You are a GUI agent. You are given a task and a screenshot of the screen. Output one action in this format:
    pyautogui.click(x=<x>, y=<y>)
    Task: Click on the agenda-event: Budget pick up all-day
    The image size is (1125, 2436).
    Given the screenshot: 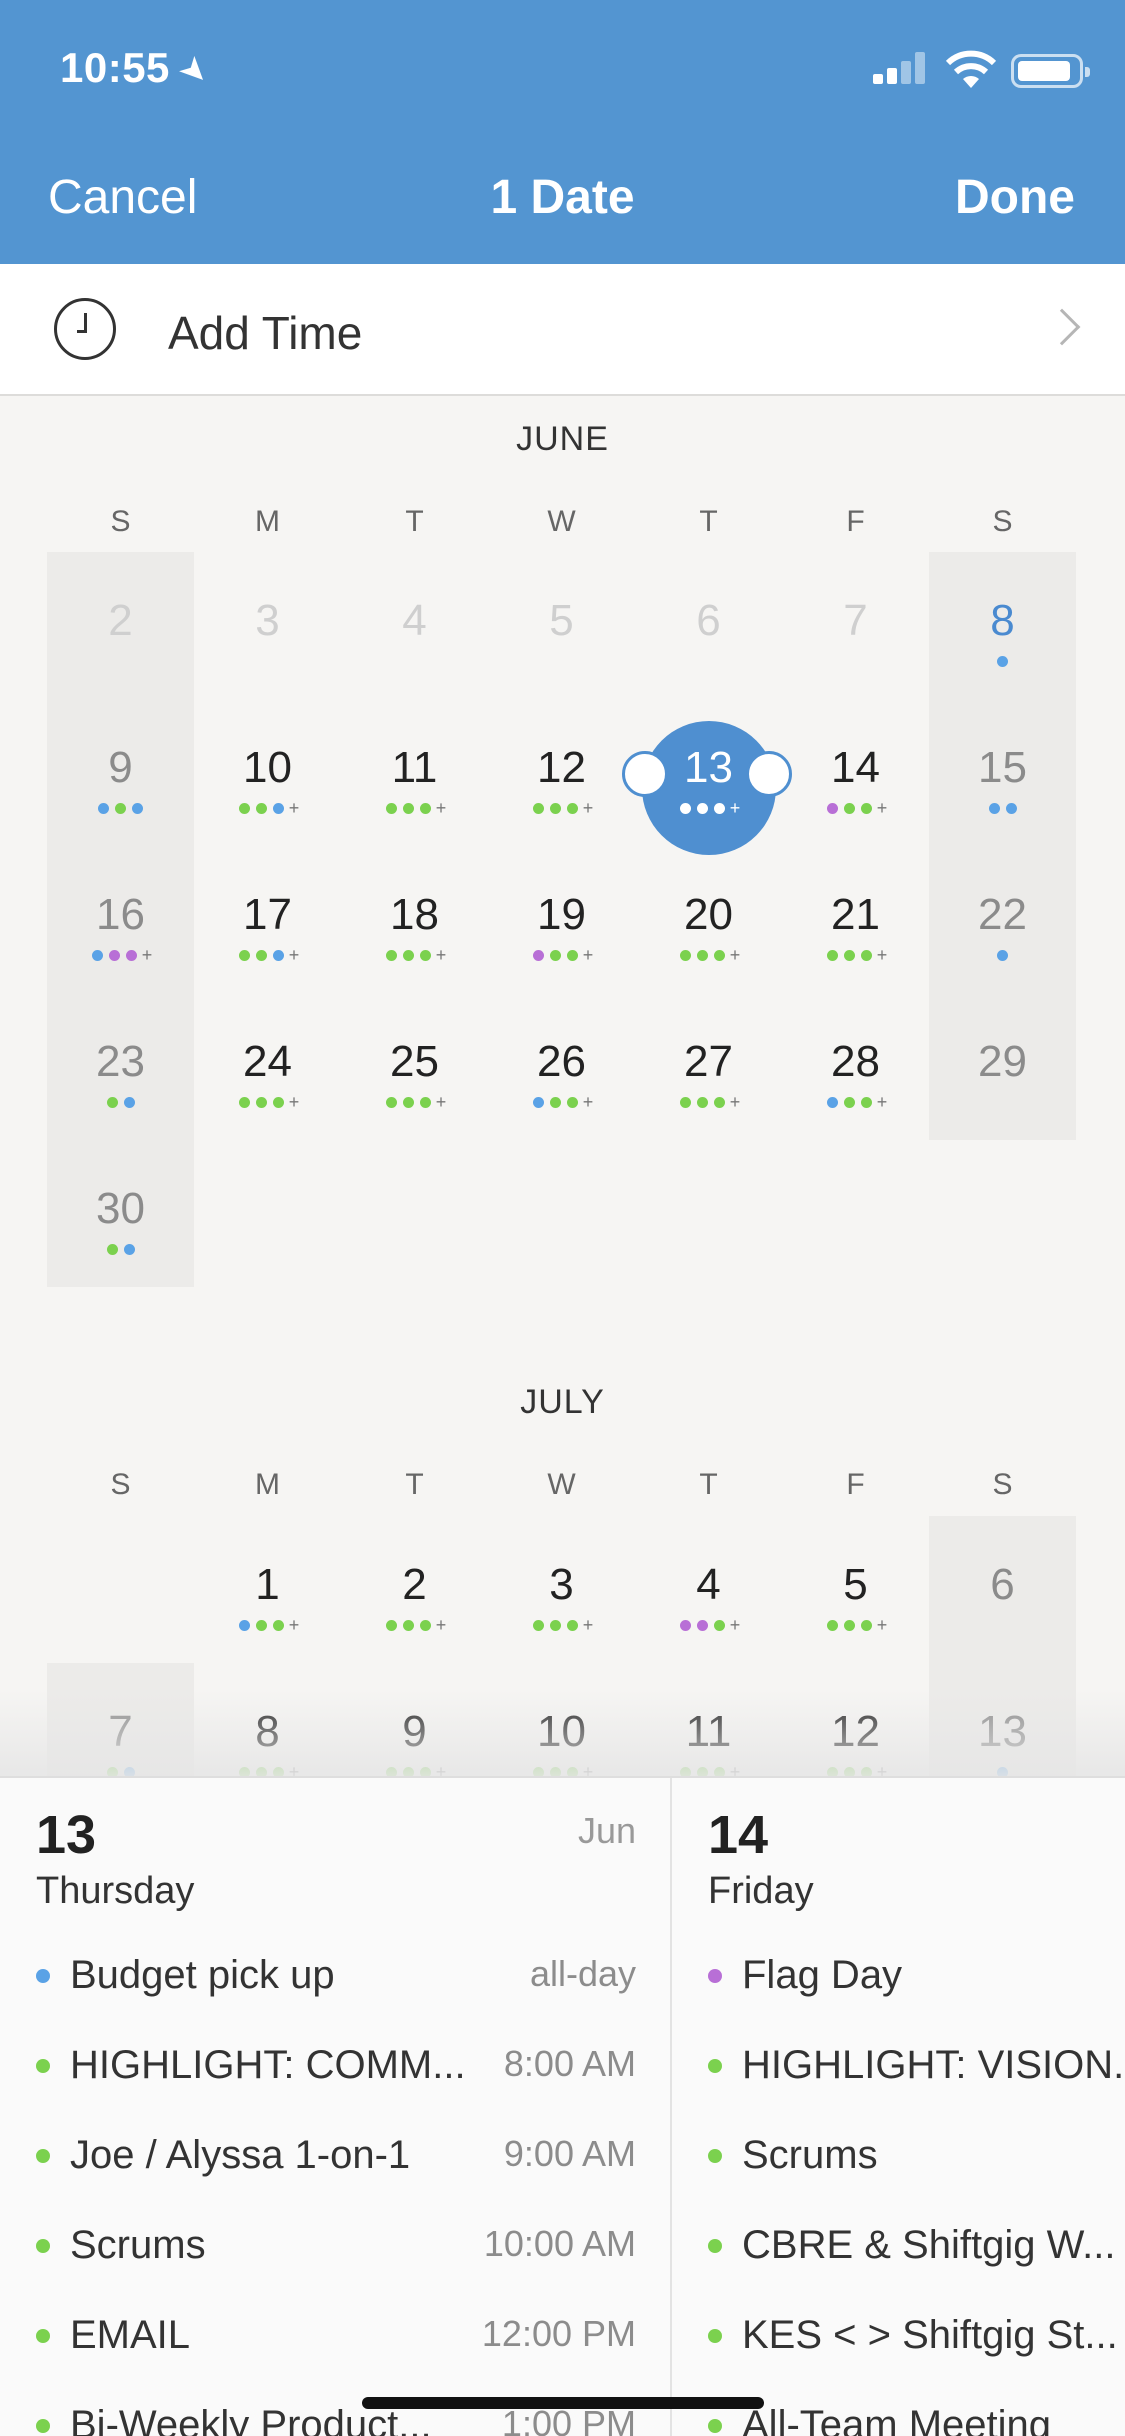 What is the action you would take?
    pyautogui.click(x=336, y=1978)
    